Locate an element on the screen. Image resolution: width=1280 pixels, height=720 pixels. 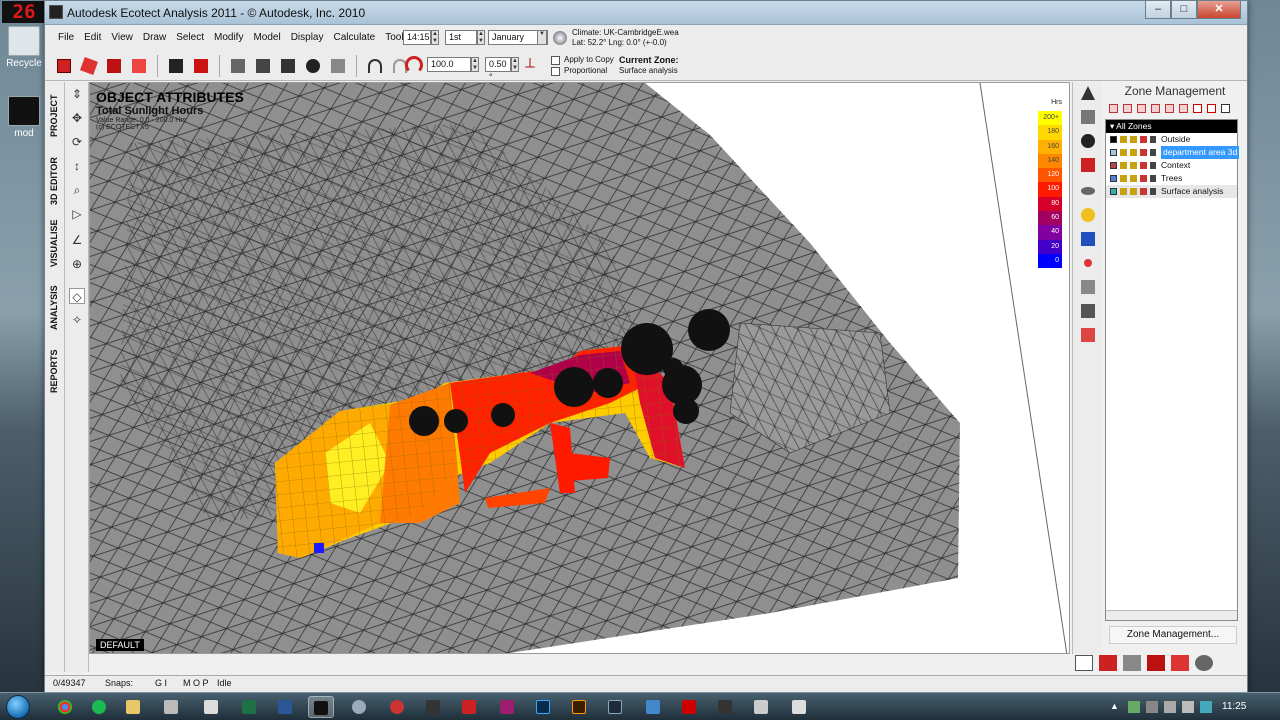
menu-view: View is located at coordinates (122, 38).